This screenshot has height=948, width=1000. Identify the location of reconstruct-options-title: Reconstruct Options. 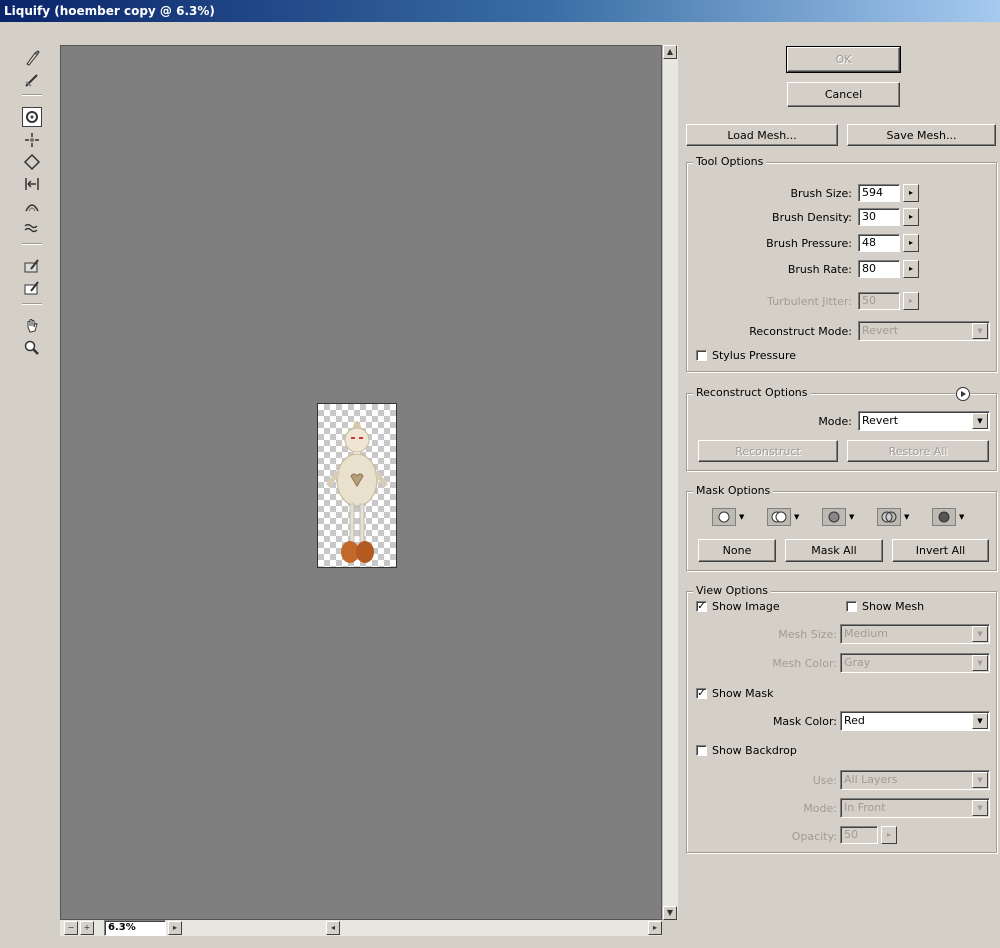
(752, 392).